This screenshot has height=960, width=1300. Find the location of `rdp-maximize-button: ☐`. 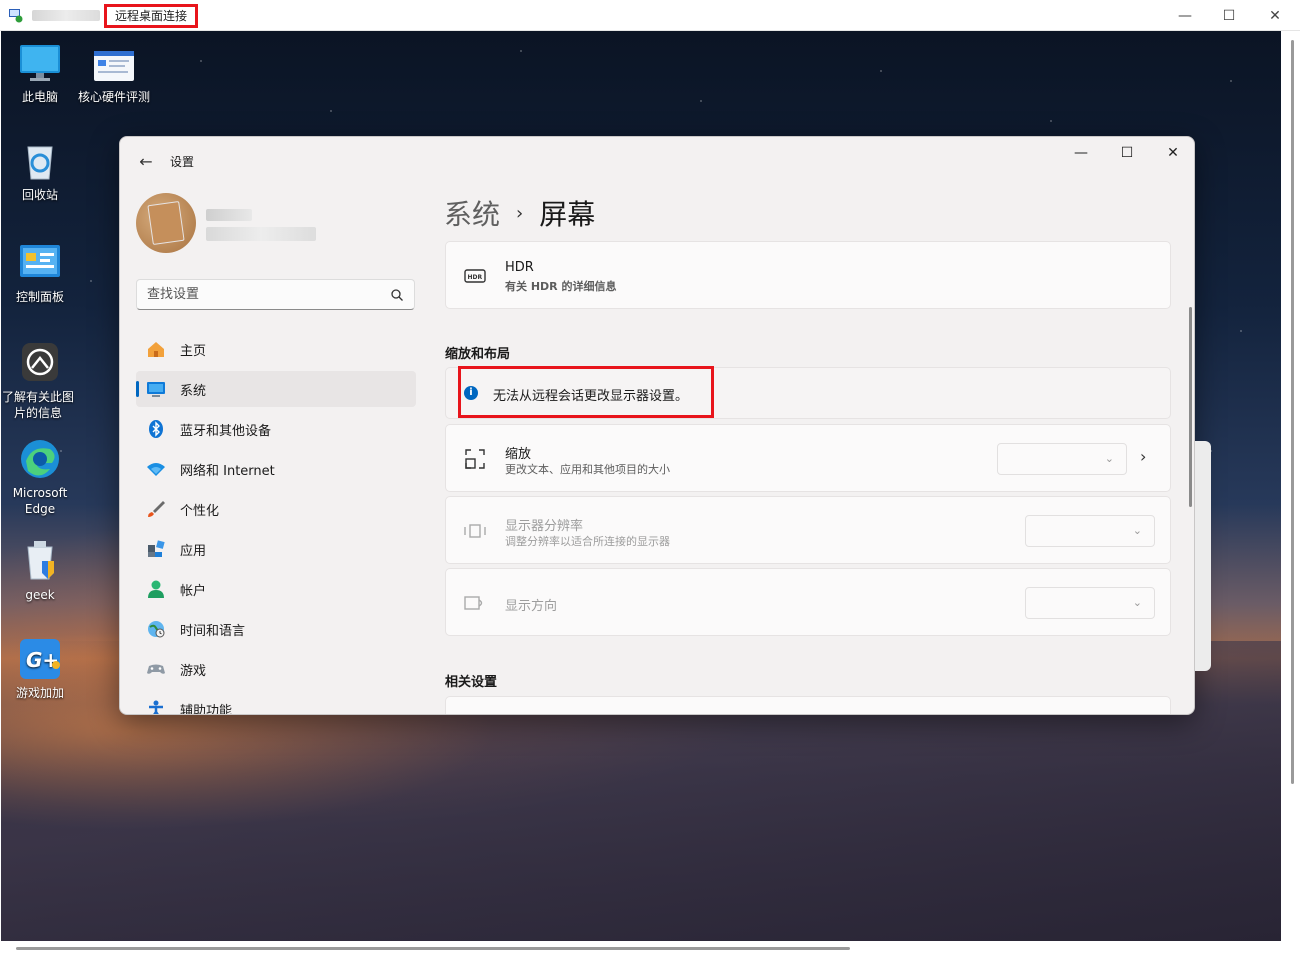

rdp-maximize-button: ☐ is located at coordinates (1229, 15).